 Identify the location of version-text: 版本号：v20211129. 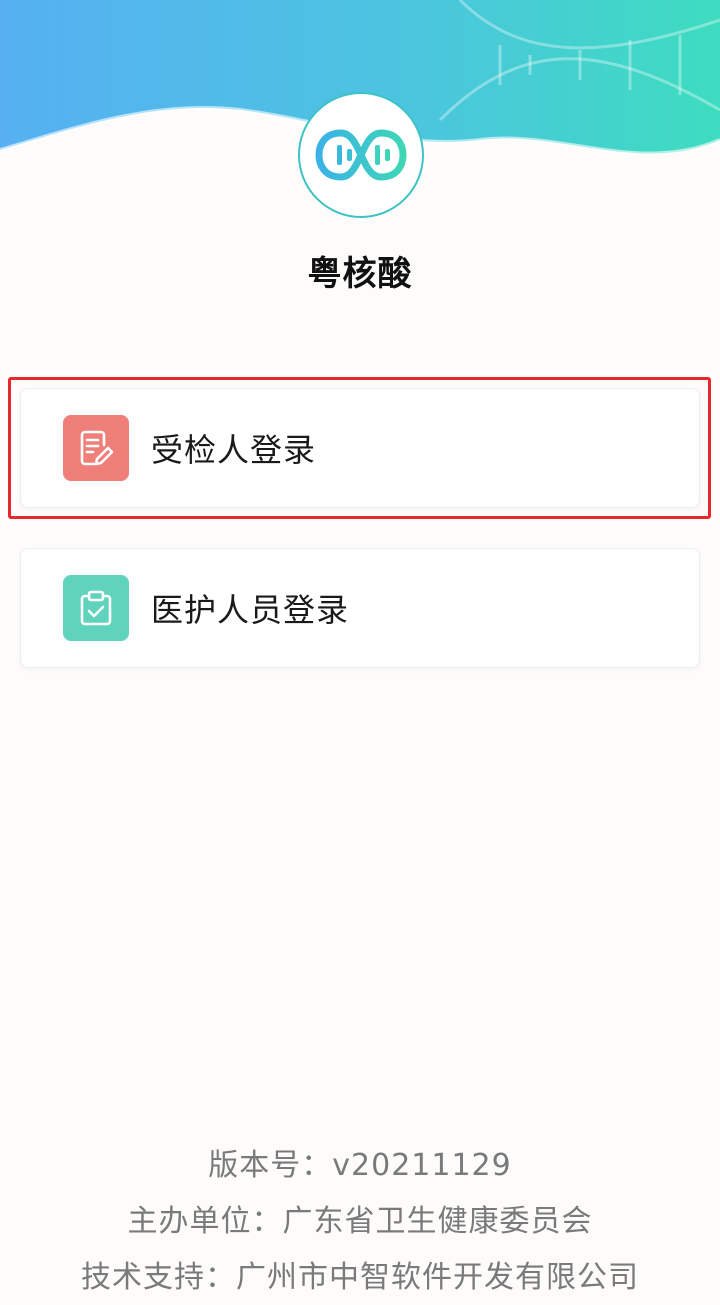
(360, 1165).